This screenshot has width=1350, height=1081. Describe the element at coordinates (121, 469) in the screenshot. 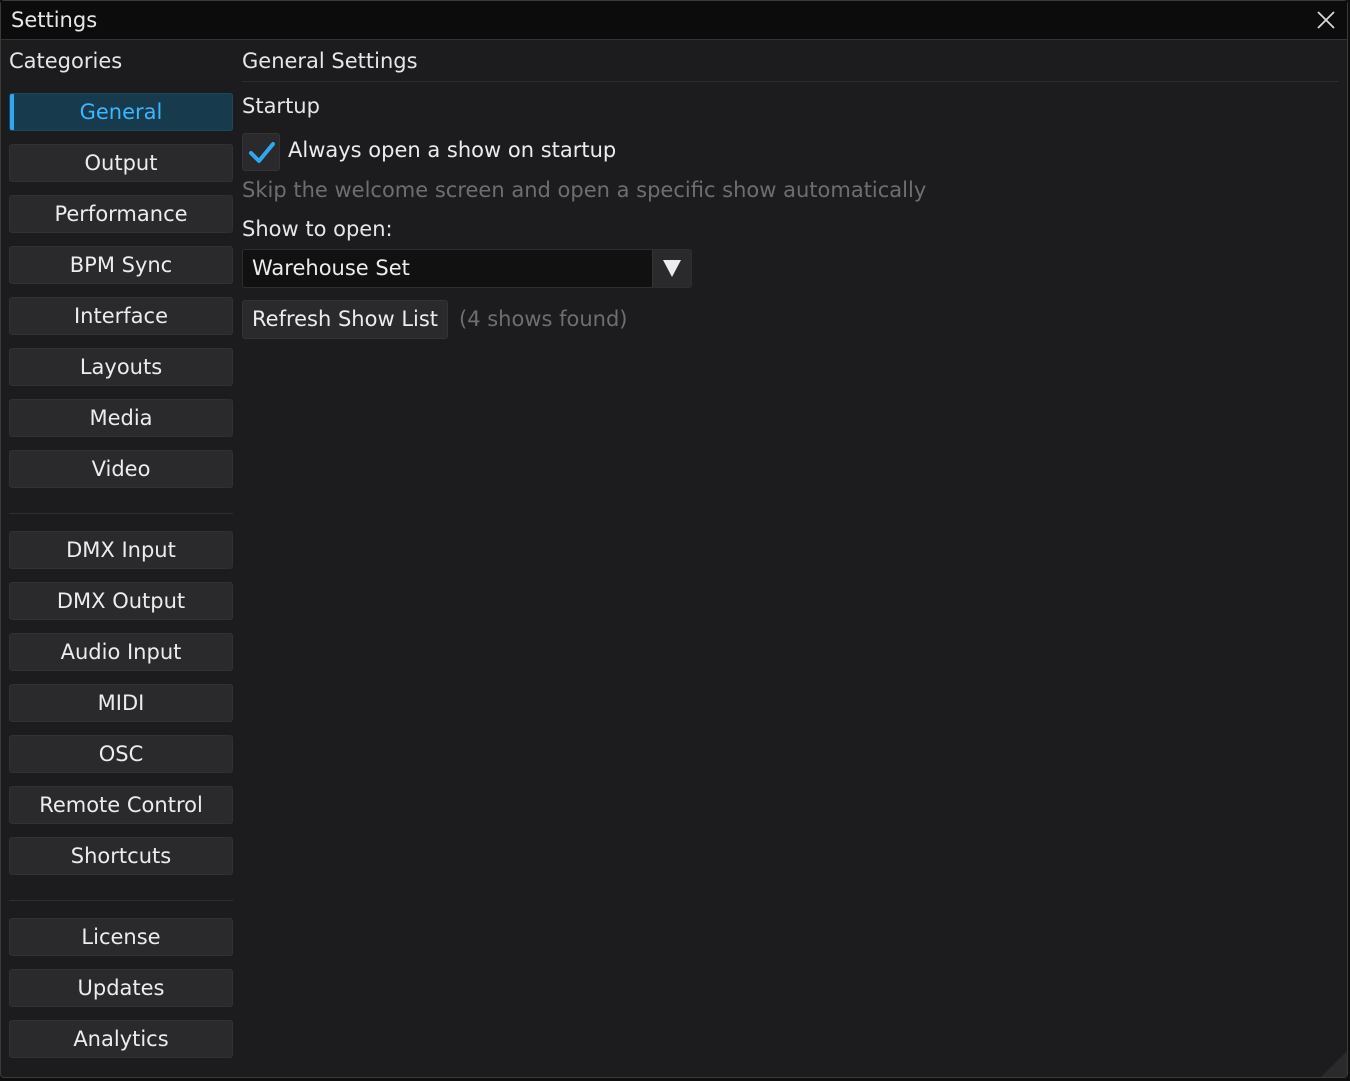

I see `category-video: Video` at that location.